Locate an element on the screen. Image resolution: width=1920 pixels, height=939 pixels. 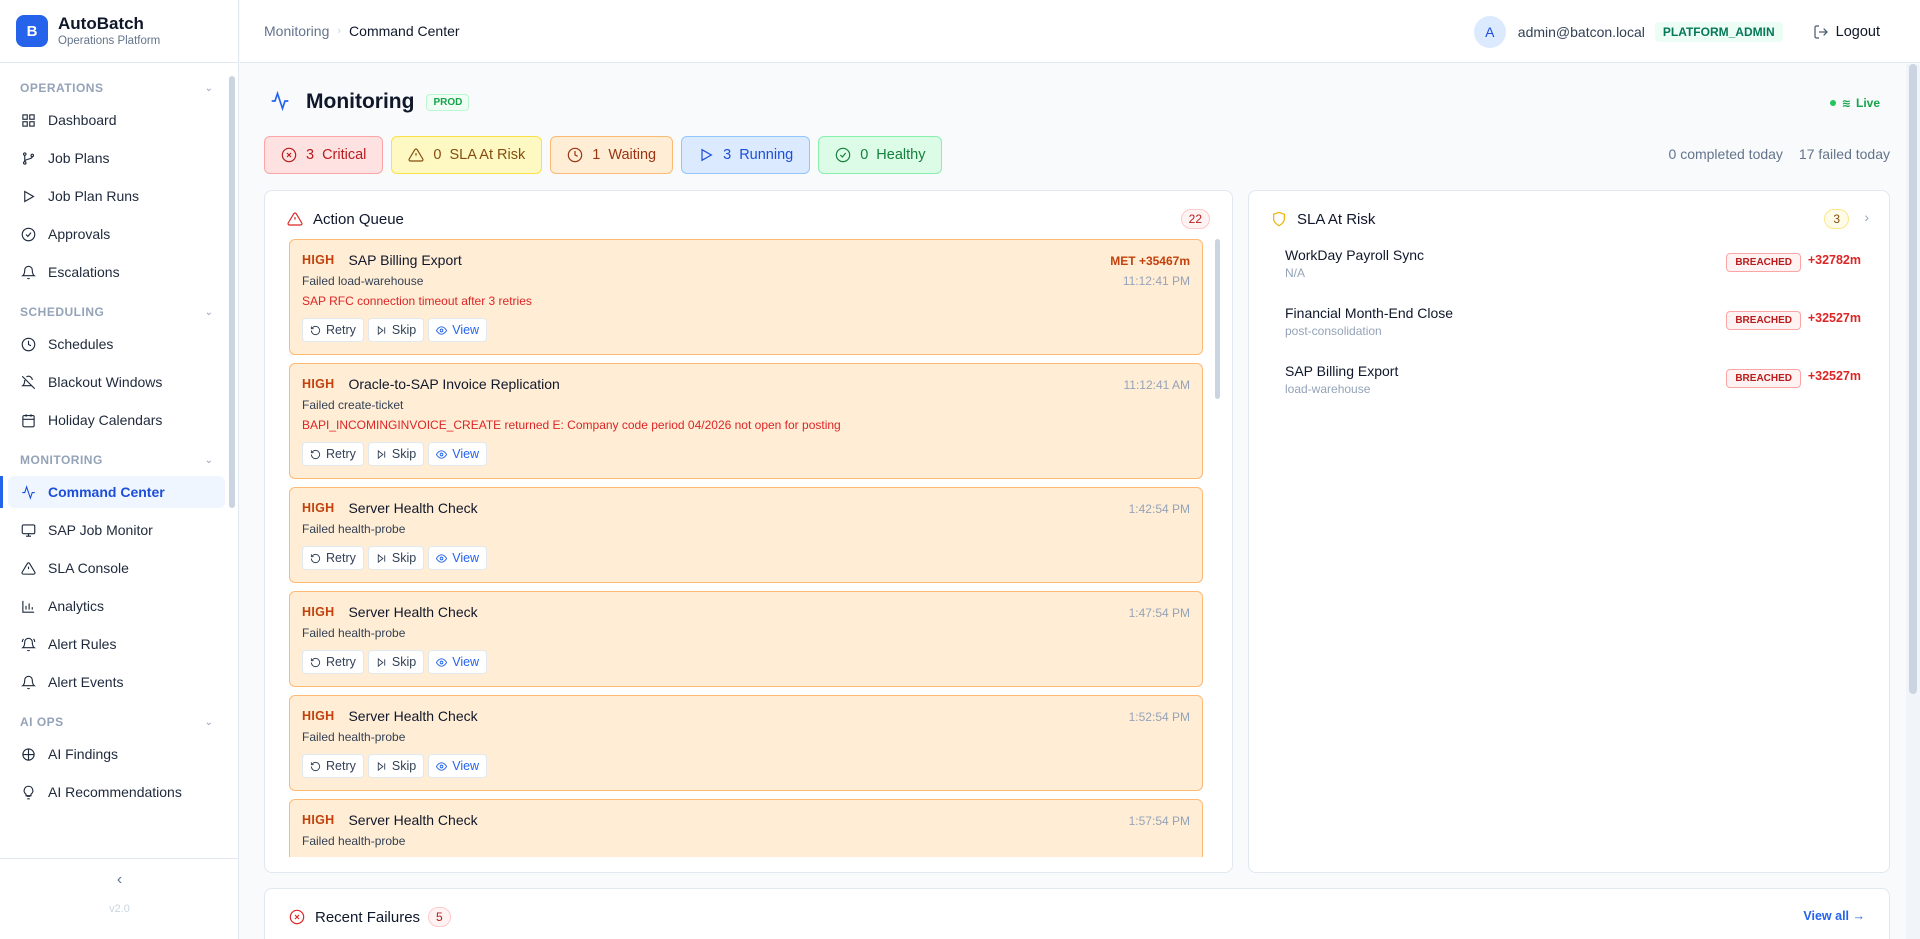
logout-button: Logout is located at coordinates (1846, 32).